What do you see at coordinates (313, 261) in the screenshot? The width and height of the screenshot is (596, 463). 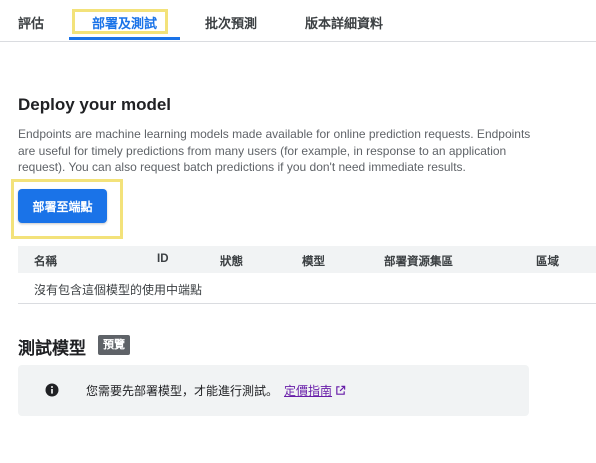 I see `column-header-model: 模型` at bounding box center [313, 261].